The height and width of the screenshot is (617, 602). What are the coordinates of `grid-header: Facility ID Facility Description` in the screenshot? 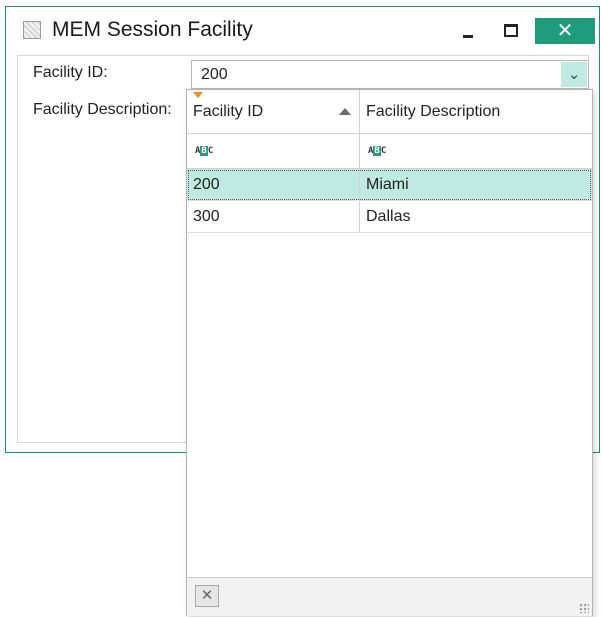 It's located at (389, 112).